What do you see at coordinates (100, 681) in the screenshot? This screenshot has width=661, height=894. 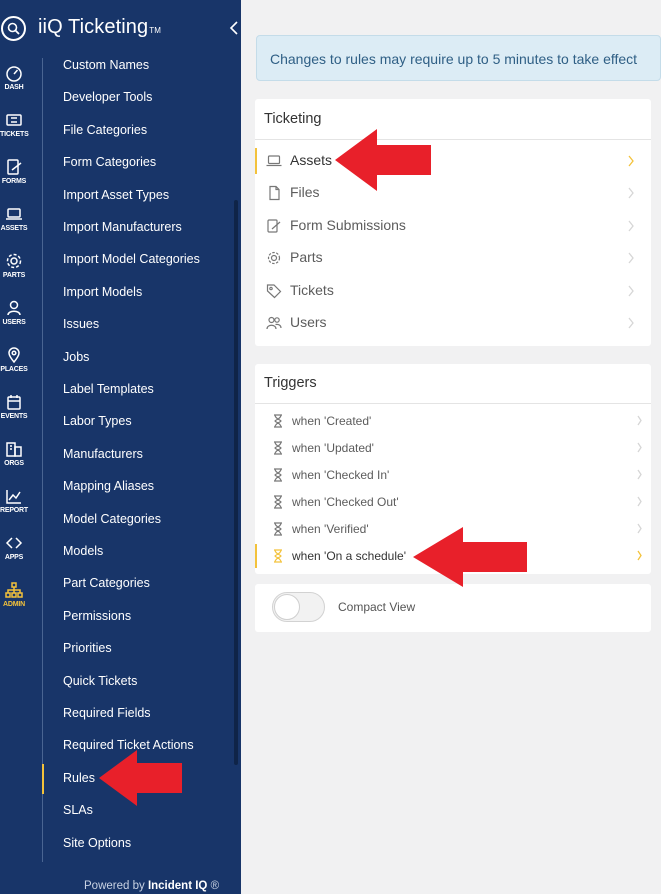 I see `nav-item-quick-tickets: Quick Tickets` at bounding box center [100, 681].